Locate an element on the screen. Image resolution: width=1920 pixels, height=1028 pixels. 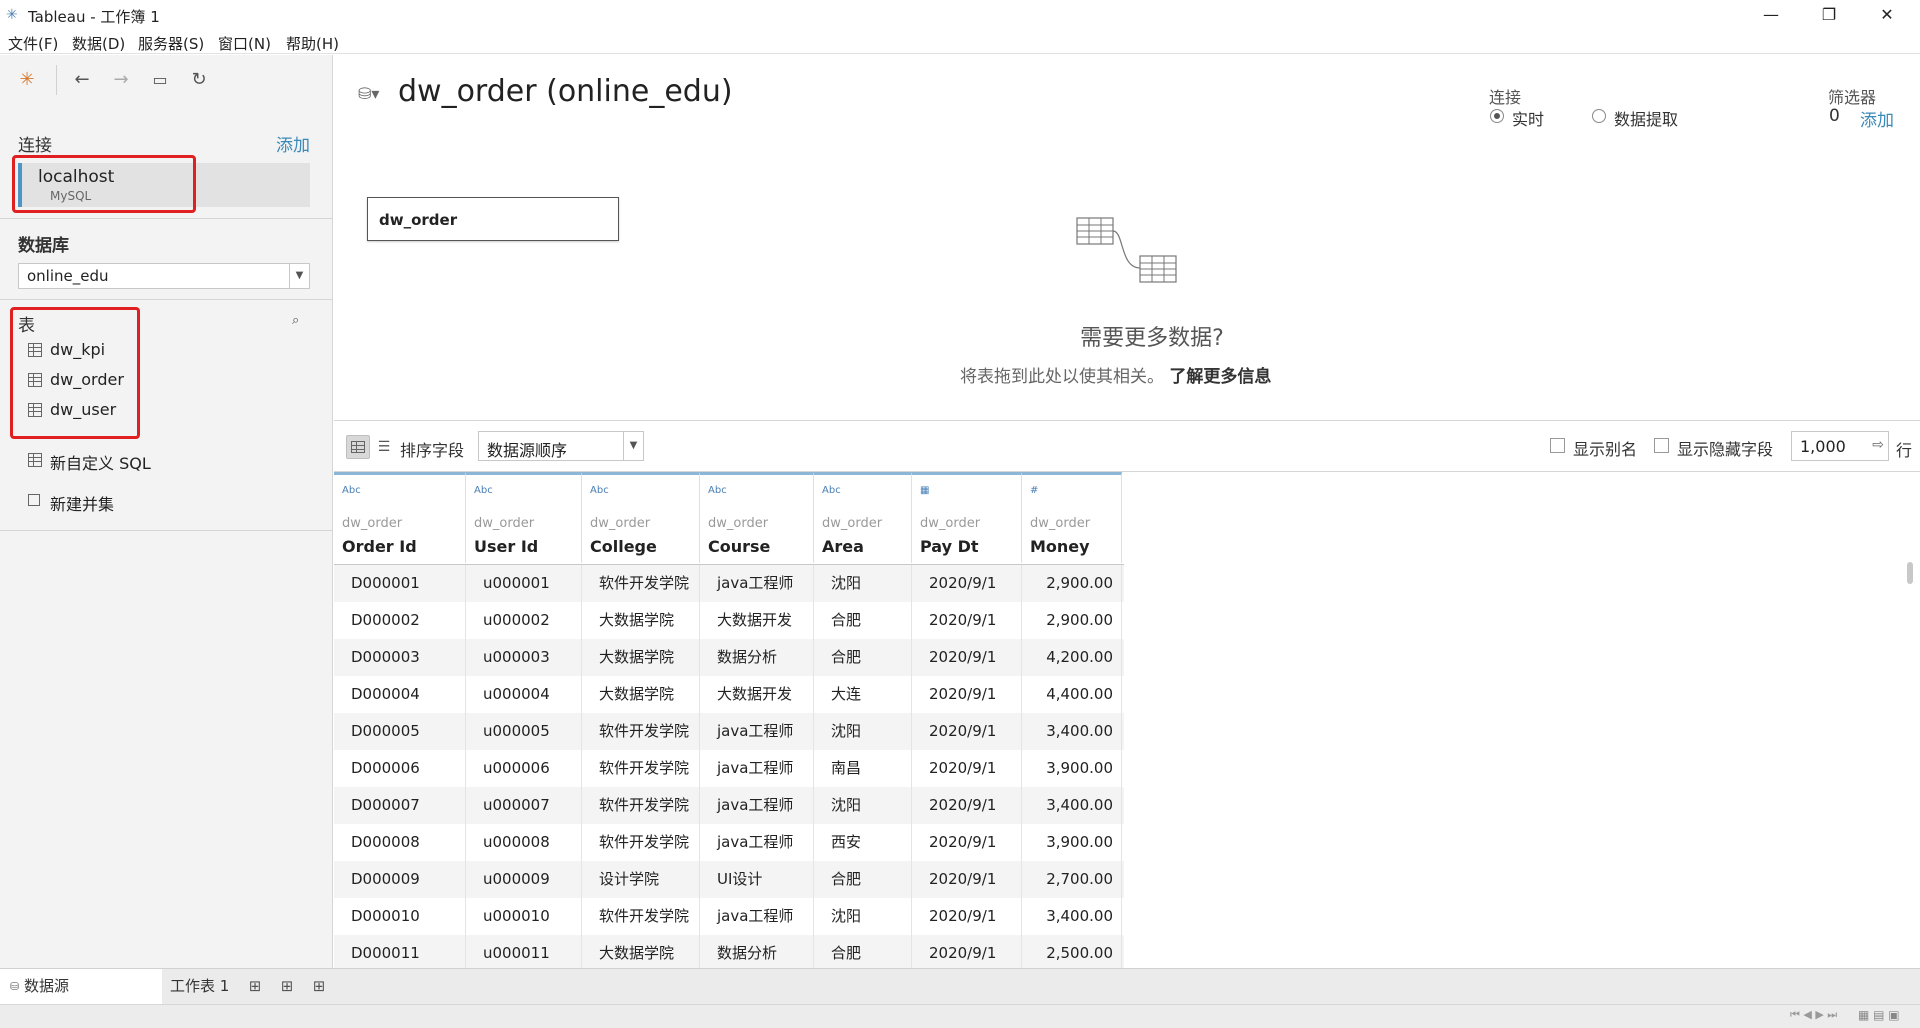
tab-sheet1: 工作表 1 is located at coordinates (198, 986).